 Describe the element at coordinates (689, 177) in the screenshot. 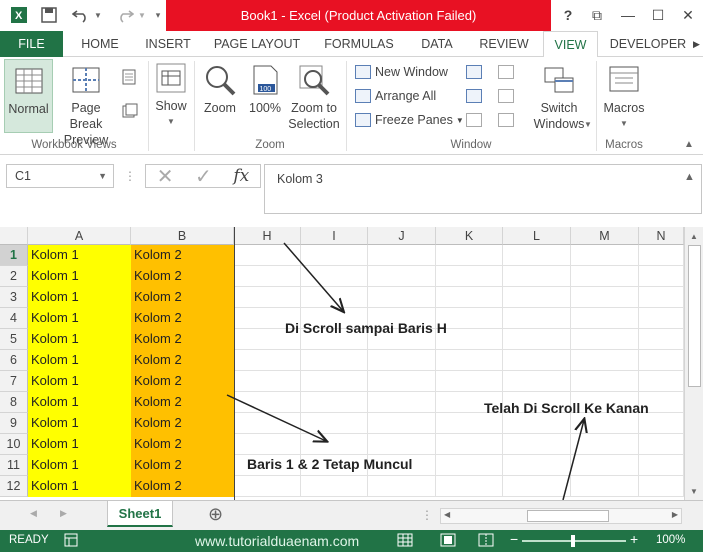

I see `collapse-formula-bar-icon: ▲` at that location.